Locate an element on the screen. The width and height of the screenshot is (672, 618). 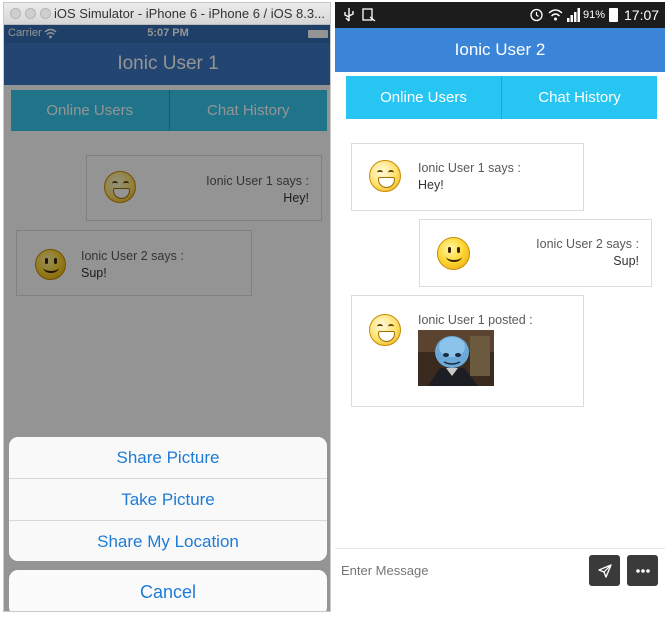
more-icon is located at coordinates (642, 570).